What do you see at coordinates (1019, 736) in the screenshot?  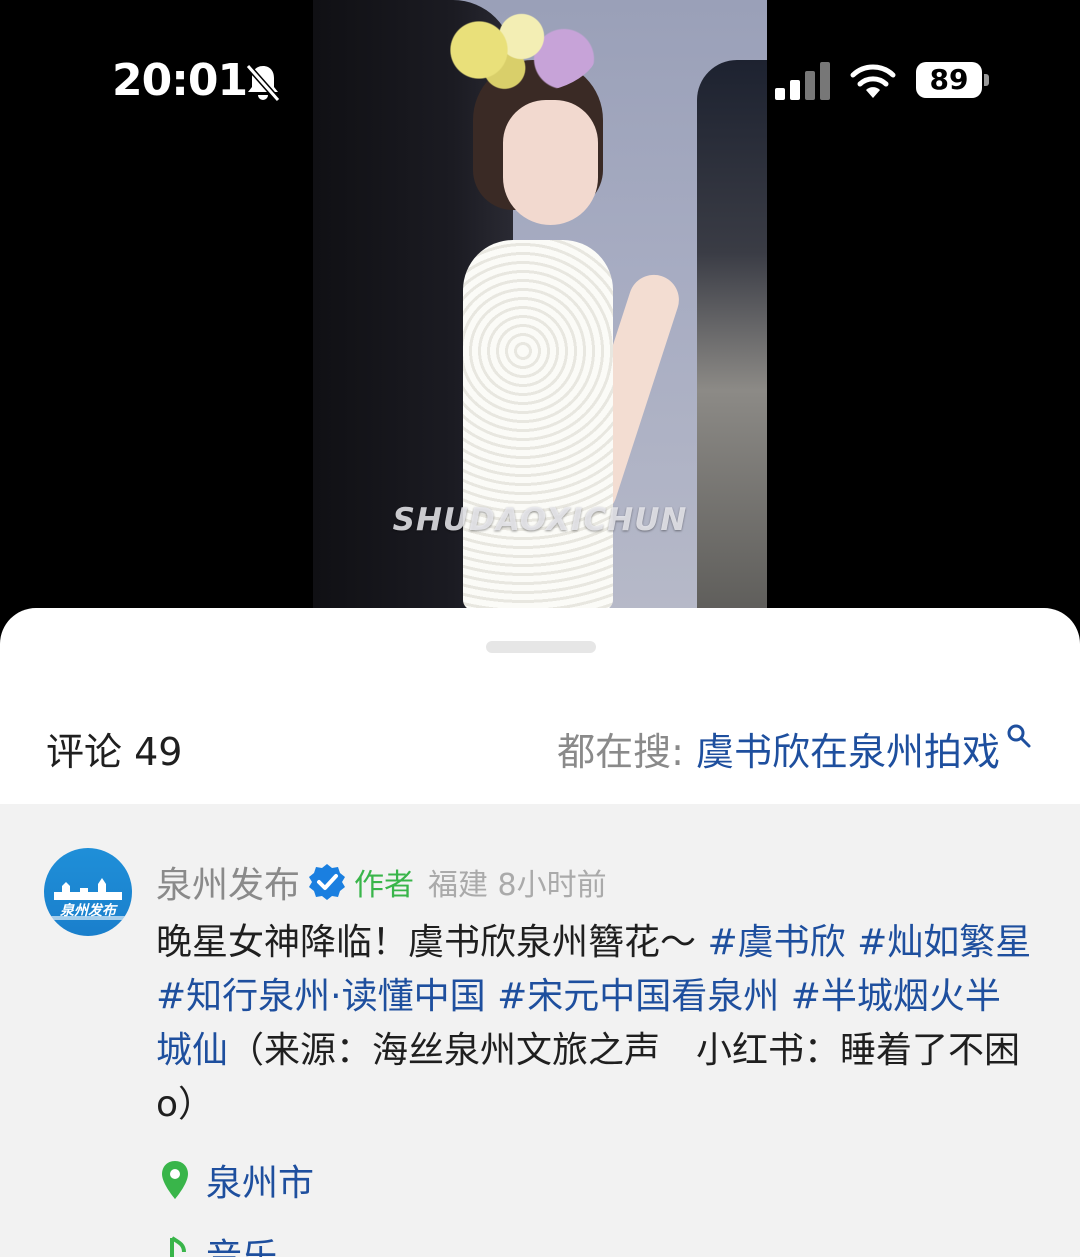 I see `search-icon` at bounding box center [1019, 736].